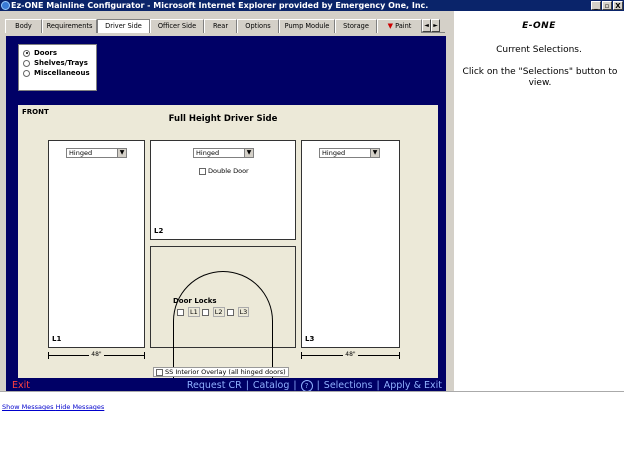 The image size is (624, 453). Describe the element at coordinates (80, 407) in the screenshot. I see `hide-messages-link: Hide Messages` at that location.